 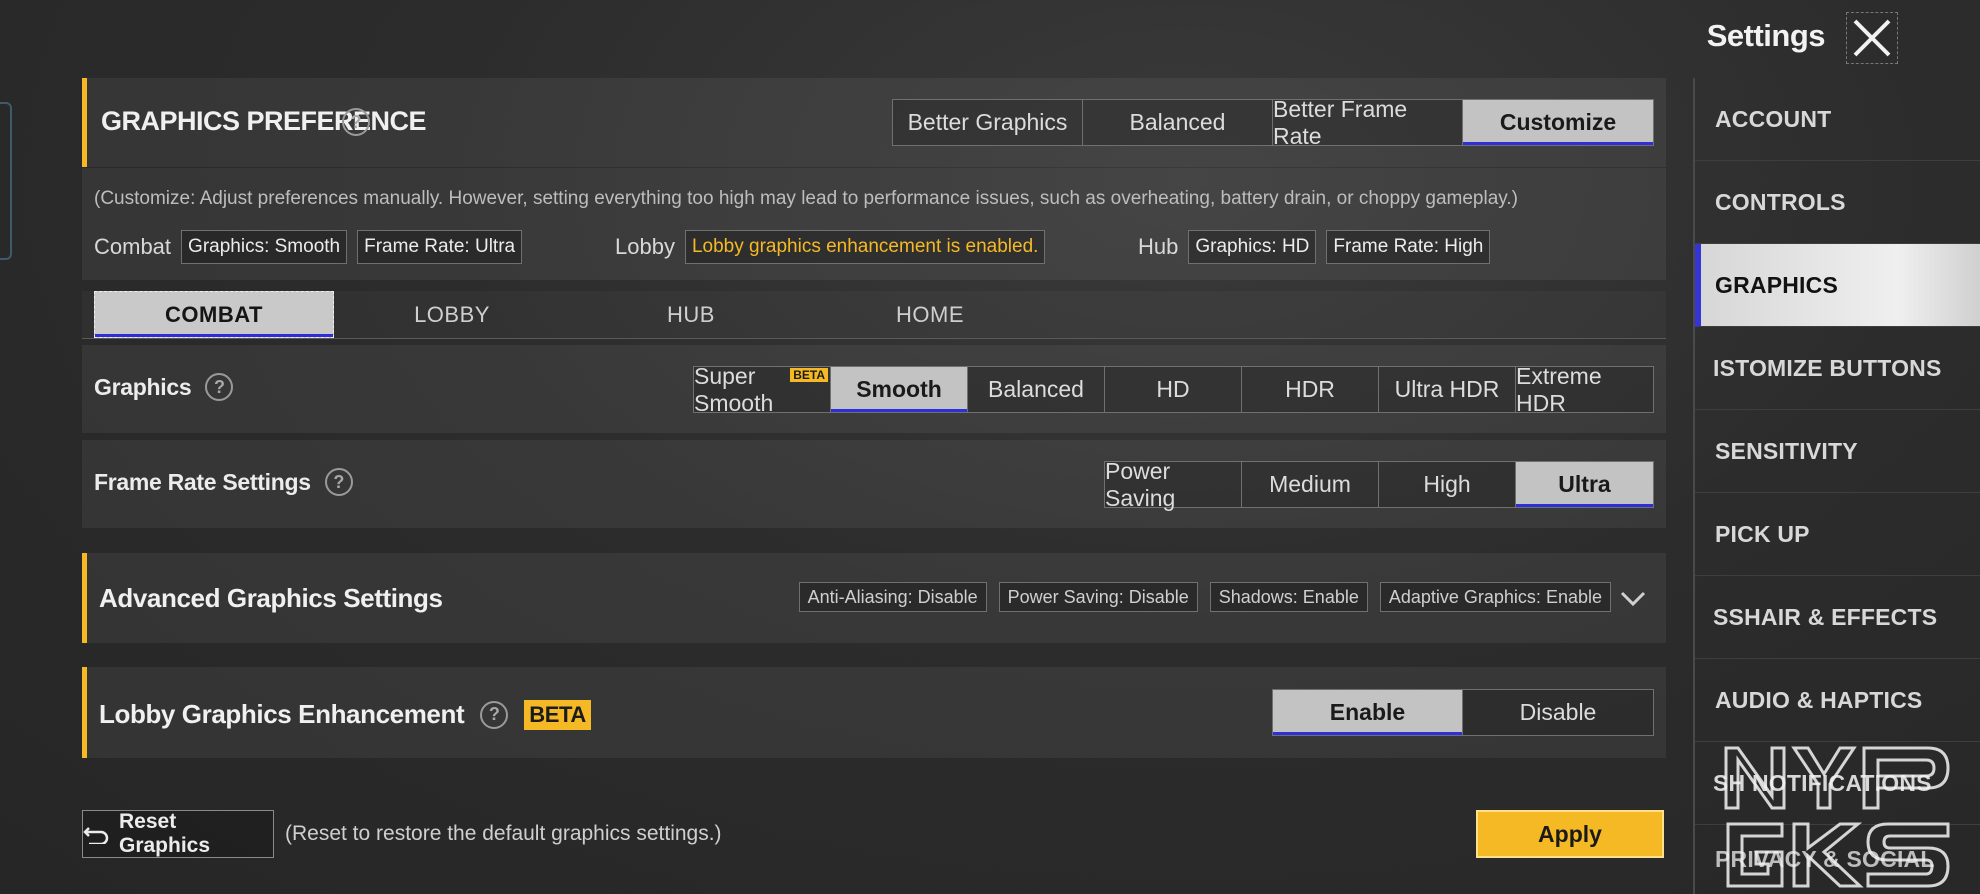 I want to click on combat-graphics-chip: Graphics: Smooth, so click(x=264, y=247).